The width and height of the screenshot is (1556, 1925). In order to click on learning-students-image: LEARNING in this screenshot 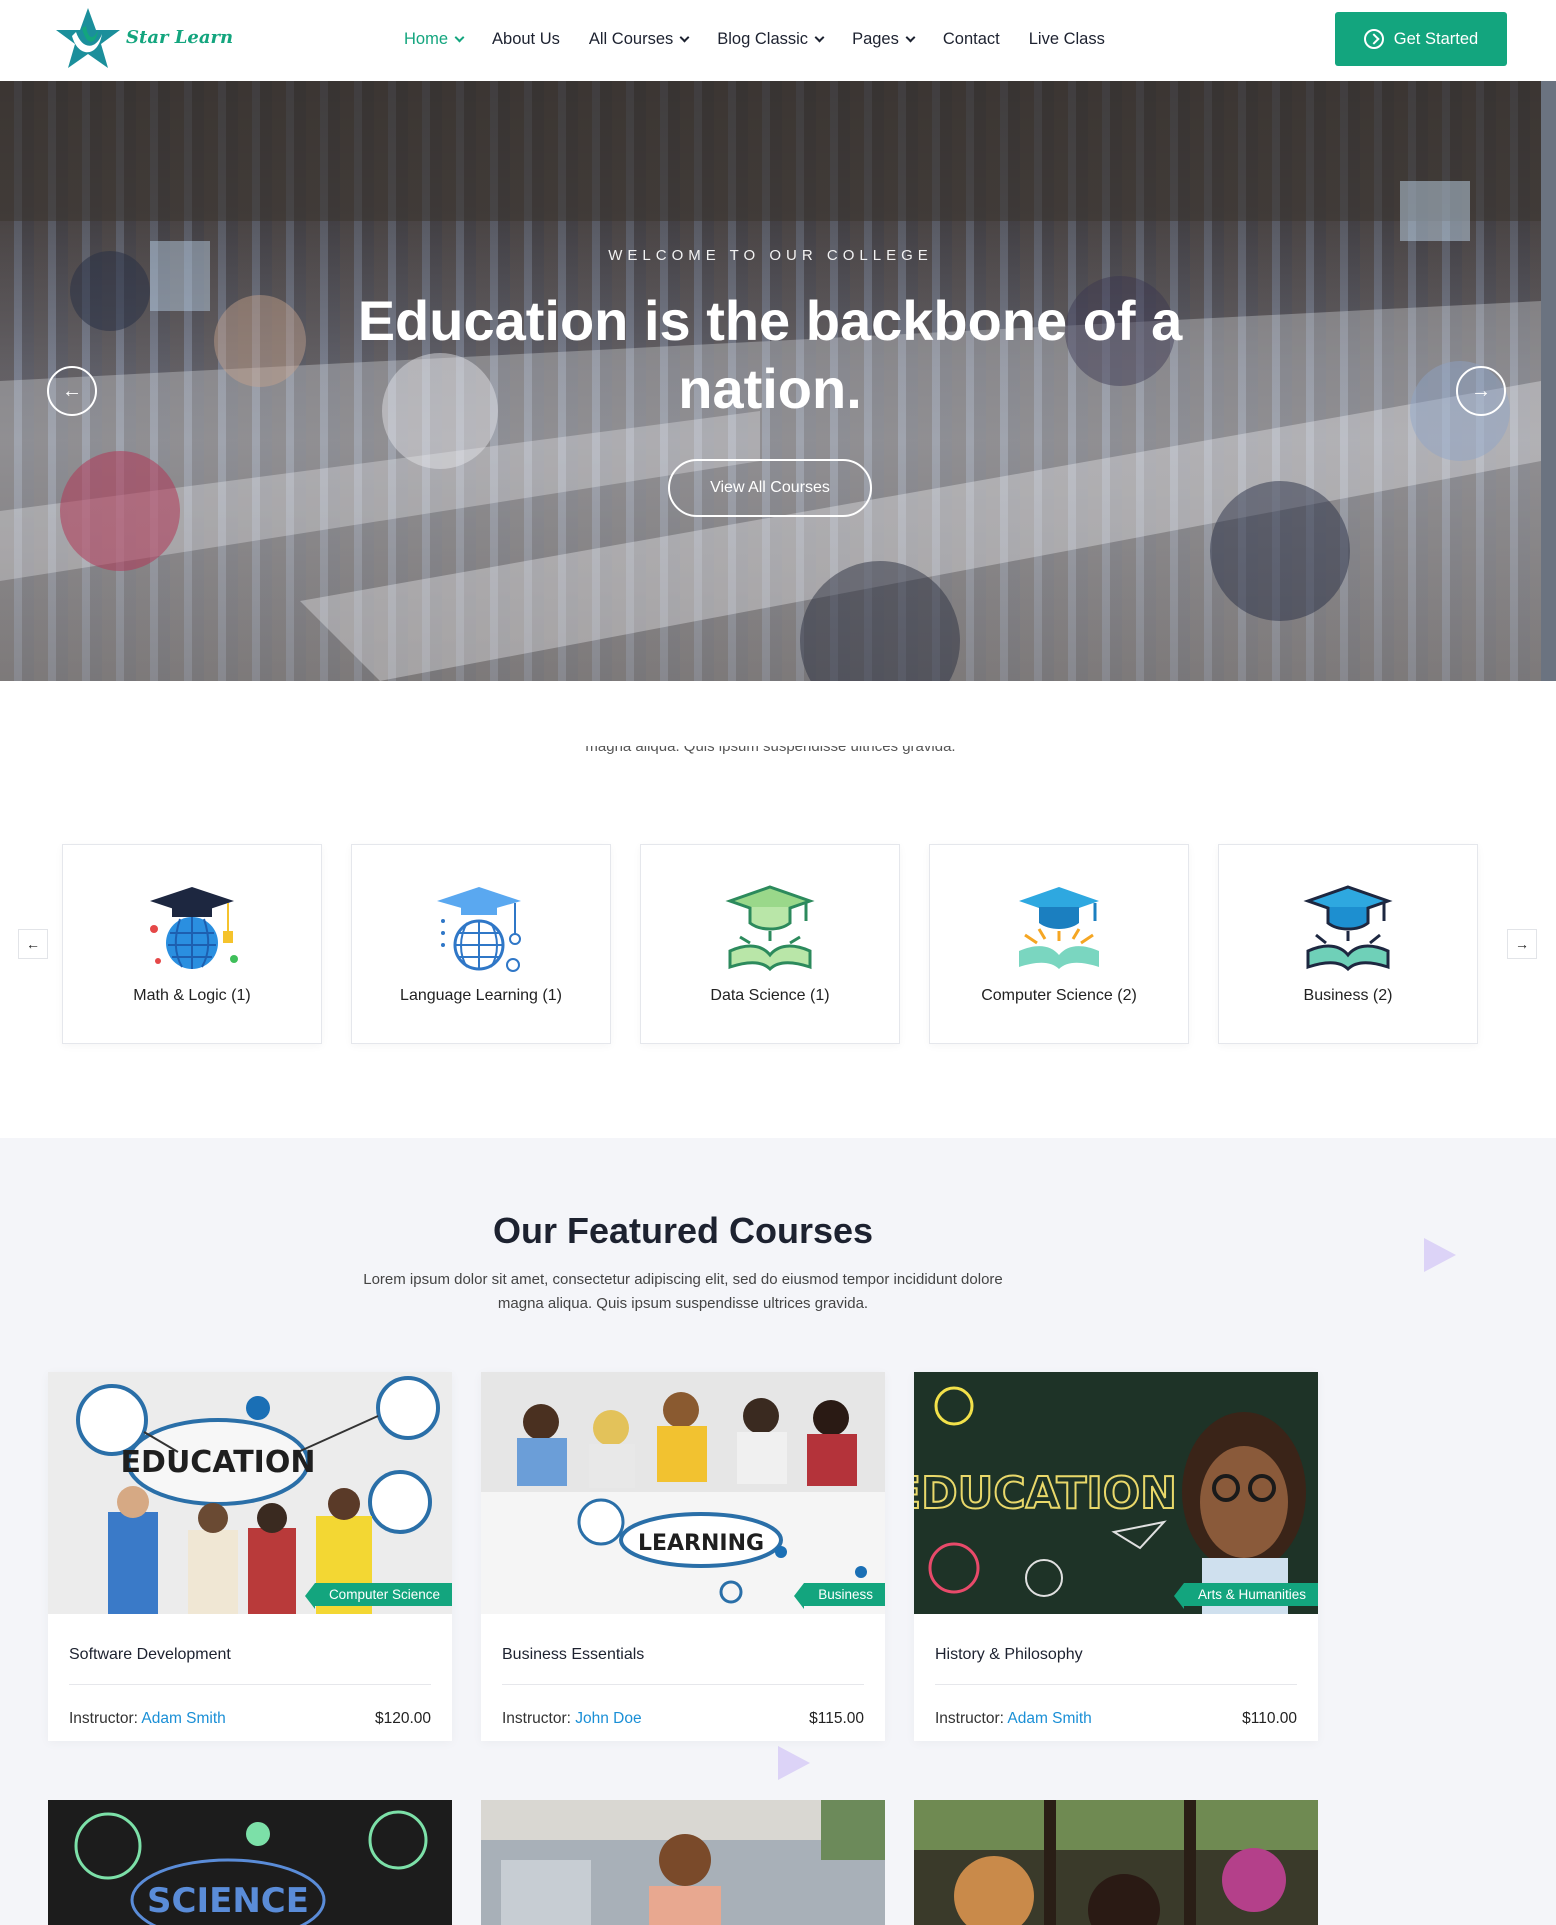, I will do `click(683, 1493)`.